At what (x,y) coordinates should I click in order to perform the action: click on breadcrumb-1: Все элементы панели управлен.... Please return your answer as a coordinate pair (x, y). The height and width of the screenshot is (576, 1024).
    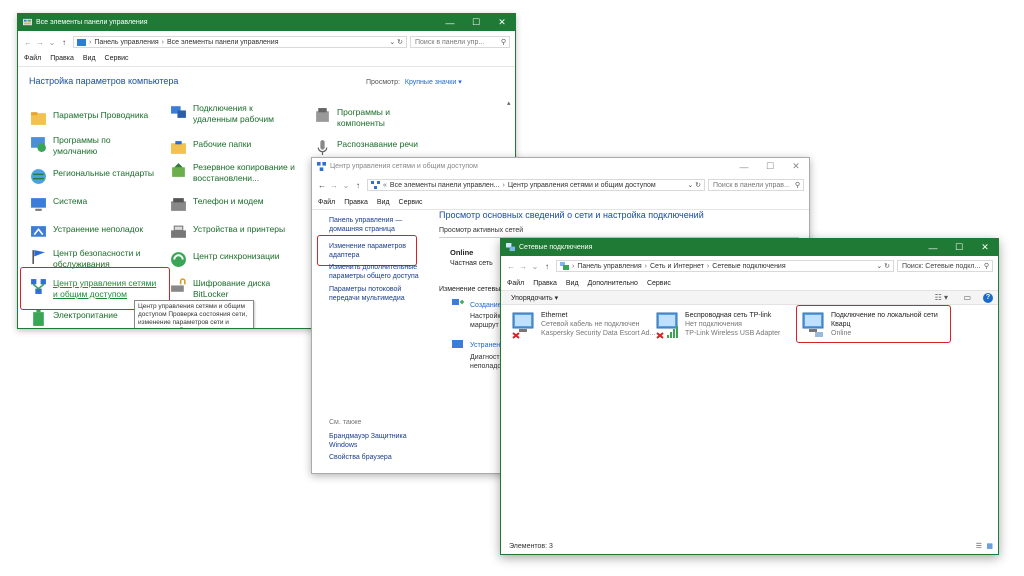
    Looking at the image, I should click on (445, 185).